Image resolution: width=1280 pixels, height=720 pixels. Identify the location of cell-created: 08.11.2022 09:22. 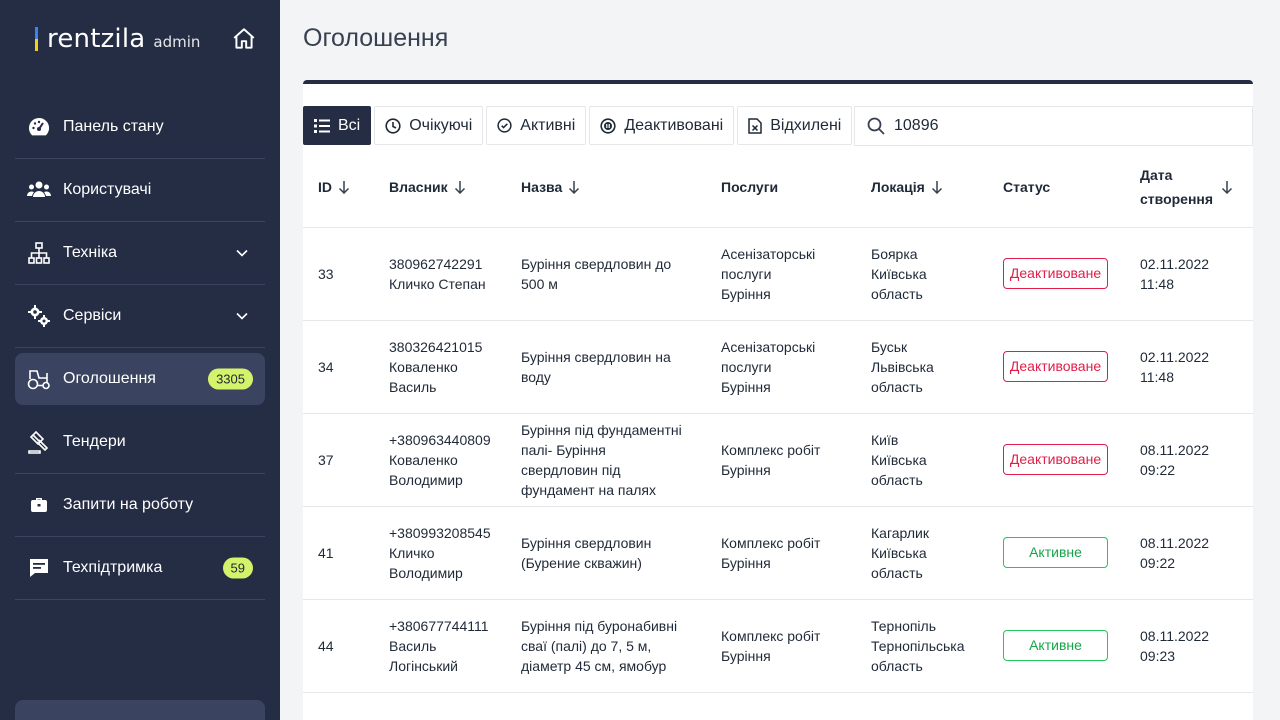
(1189, 460).